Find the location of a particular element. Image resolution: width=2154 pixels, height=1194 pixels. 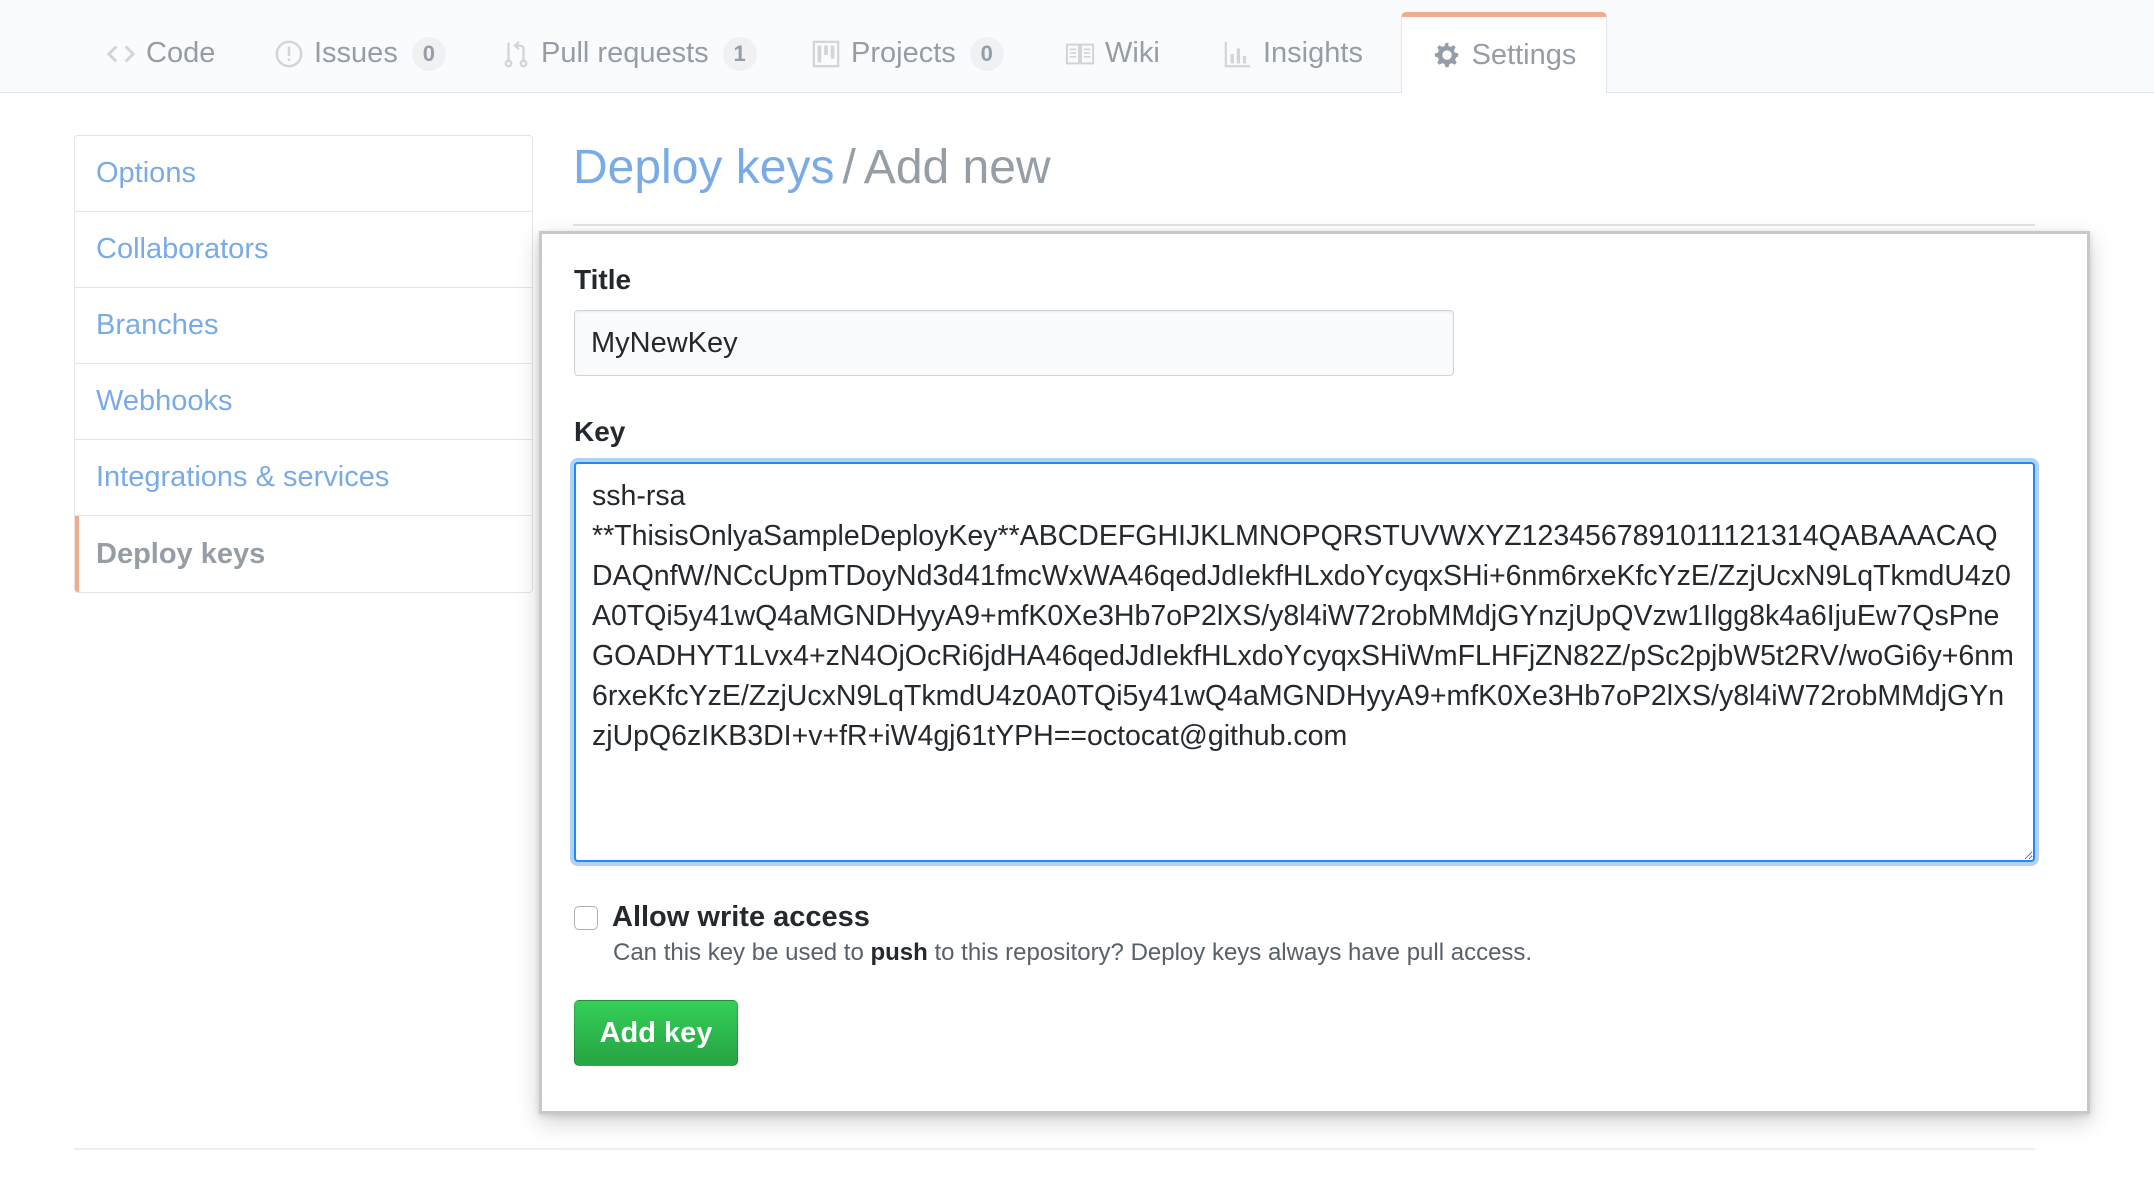

key-label: Key is located at coordinates (600, 431).